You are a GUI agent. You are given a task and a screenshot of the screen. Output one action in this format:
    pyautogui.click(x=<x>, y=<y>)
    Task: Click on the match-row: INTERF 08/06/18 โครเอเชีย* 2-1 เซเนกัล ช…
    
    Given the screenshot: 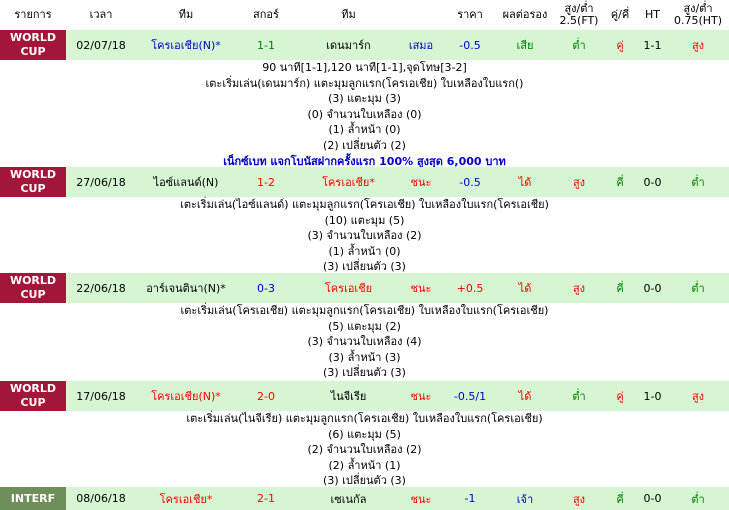 What is the action you would take?
    pyautogui.click(x=364, y=498)
    